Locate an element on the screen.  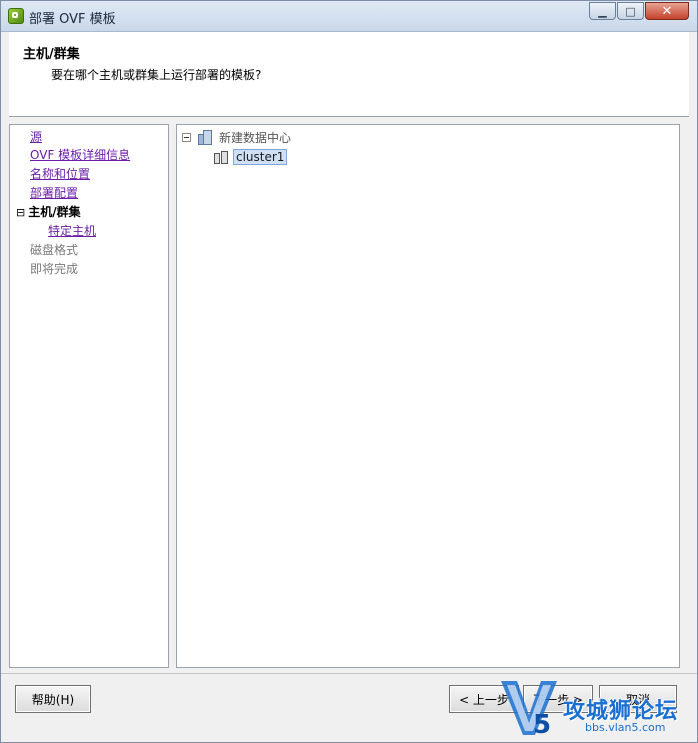
title-bar: 部署 OVF 模板 ▁ □ ✕ is located at coordinates (349, 16).